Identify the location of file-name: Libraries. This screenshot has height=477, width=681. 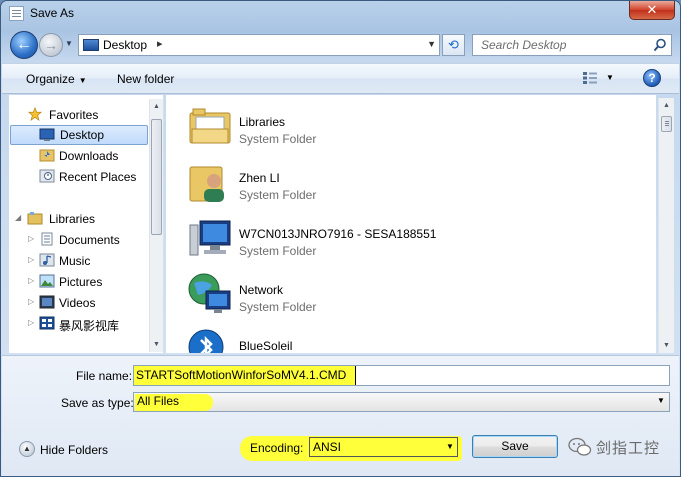
(262, 122).